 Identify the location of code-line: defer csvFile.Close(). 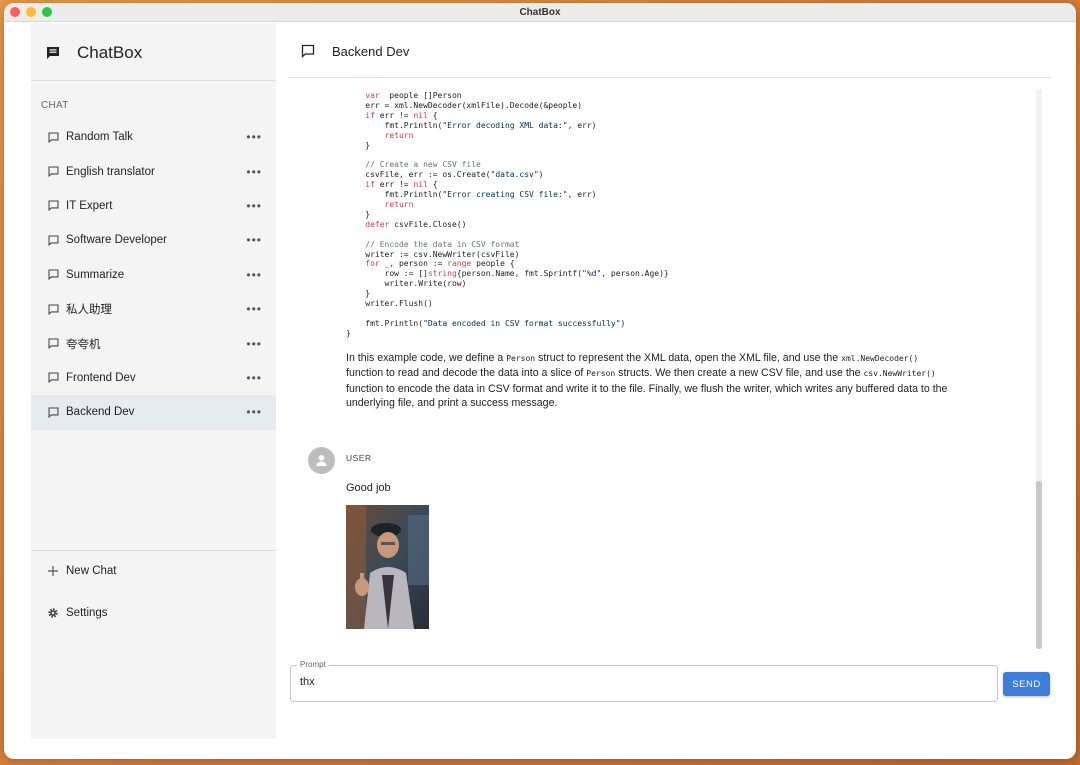
(507, 225).